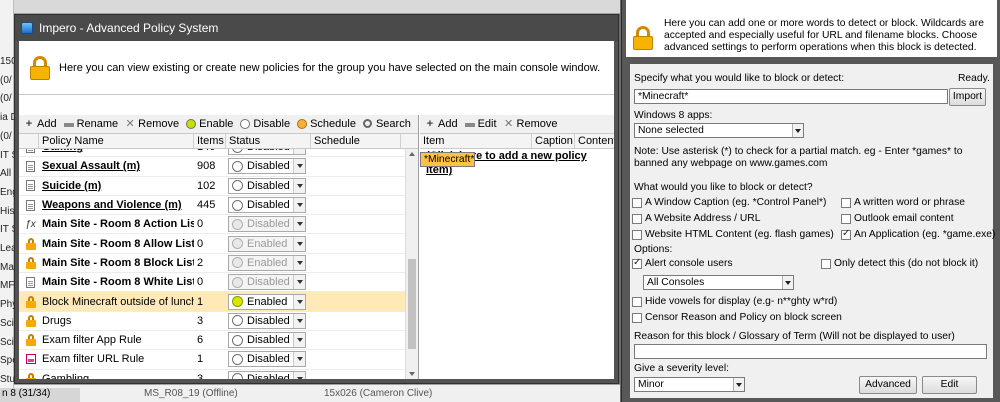  I want to click on block-word-input: *Minecraft*, so click(791, 96).